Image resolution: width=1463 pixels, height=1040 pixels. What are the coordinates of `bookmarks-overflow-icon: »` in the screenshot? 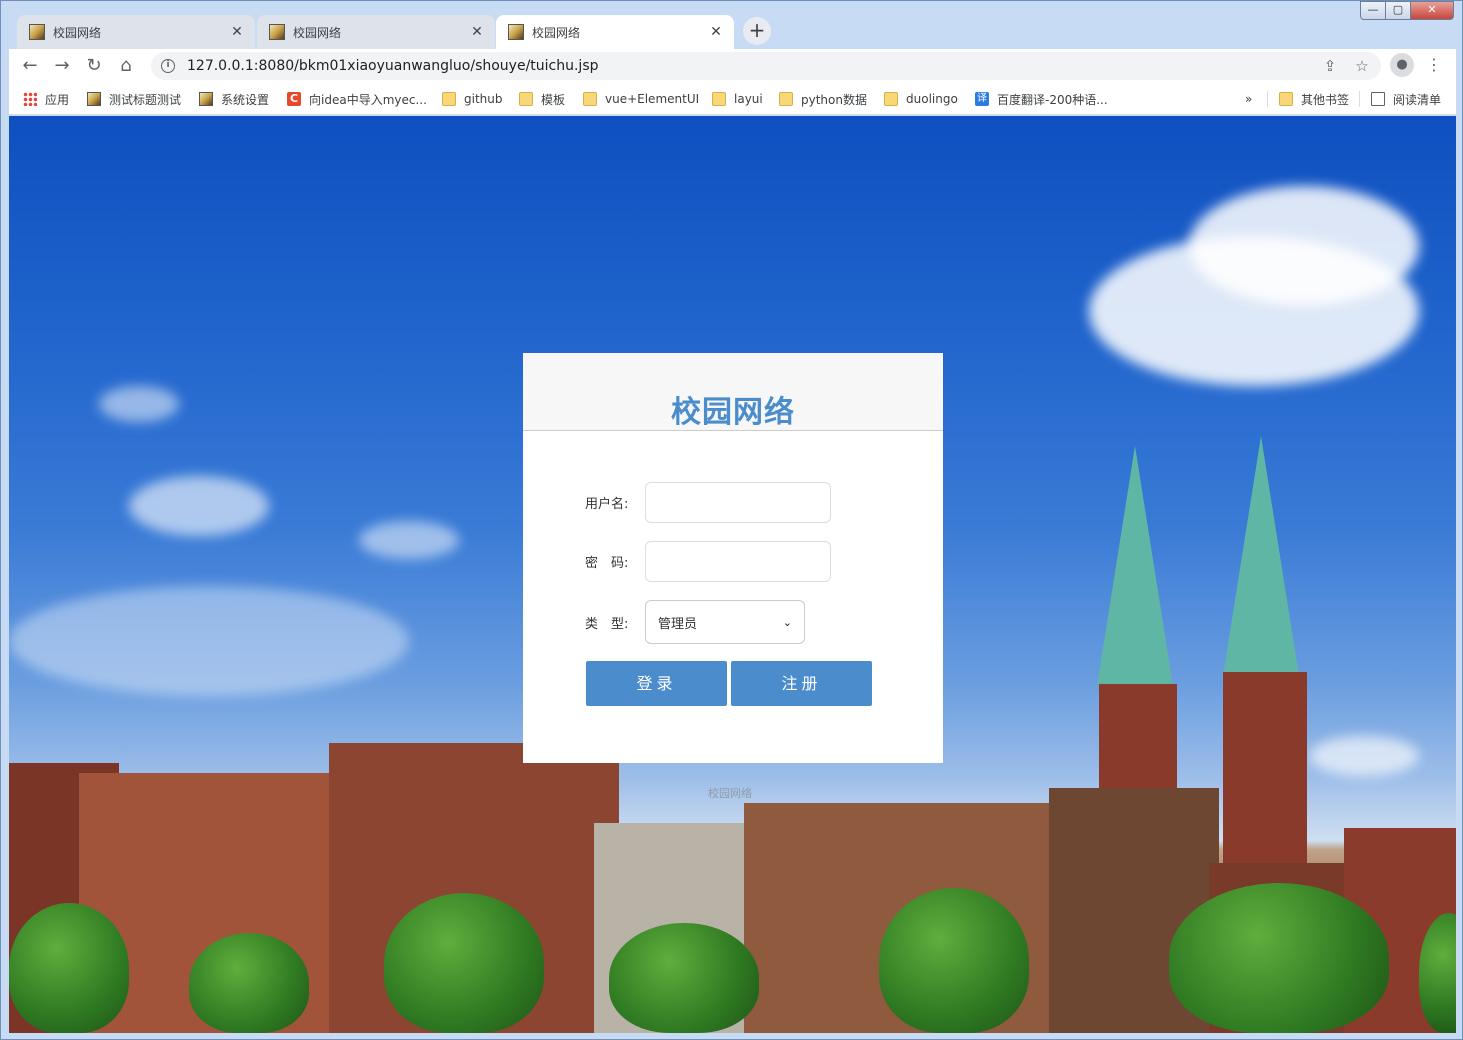 It's located at (1248, 99).